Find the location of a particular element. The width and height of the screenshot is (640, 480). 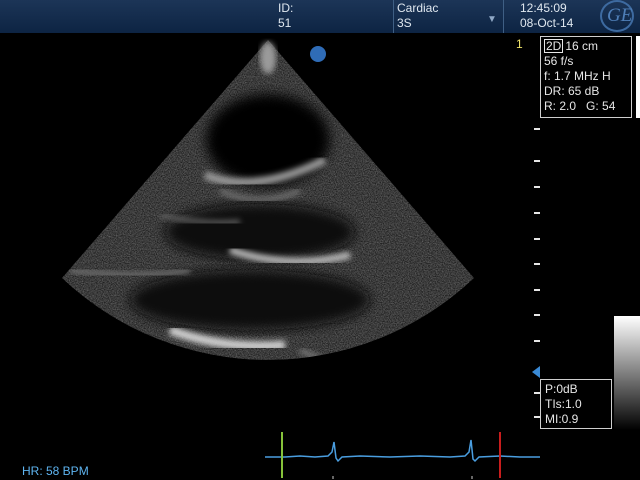

grayscale-bar is located at coordinates (627, 373).